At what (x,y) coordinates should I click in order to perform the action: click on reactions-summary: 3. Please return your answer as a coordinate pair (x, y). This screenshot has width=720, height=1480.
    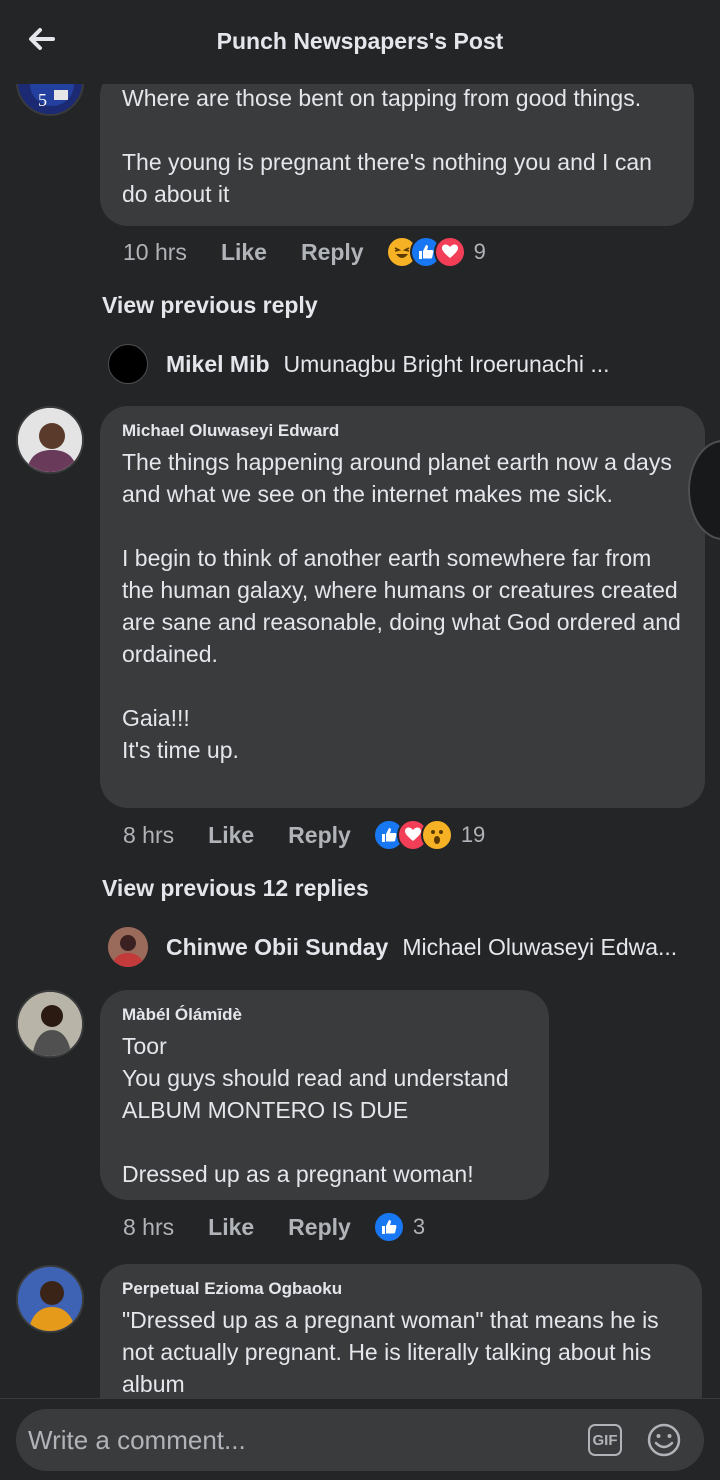
    Looking at the image, I should click on (399, 1227).